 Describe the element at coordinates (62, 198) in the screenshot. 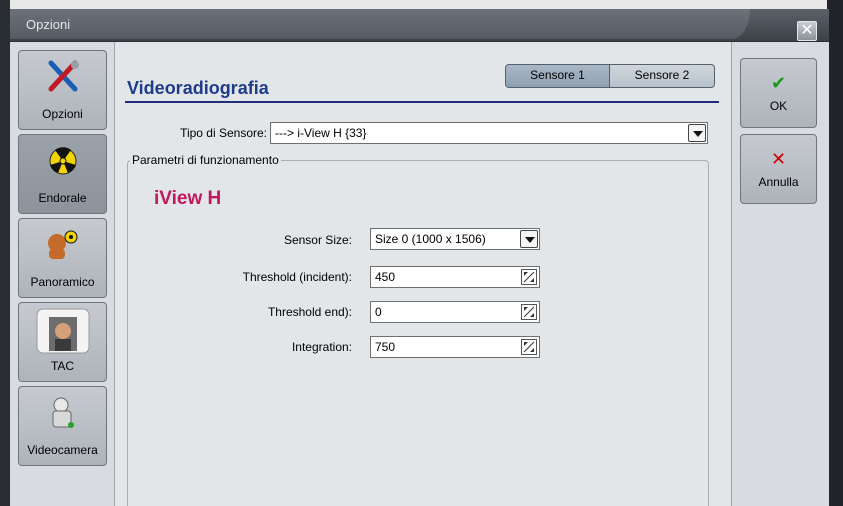

I see `sidebar-item-label: Endorale` at that location.